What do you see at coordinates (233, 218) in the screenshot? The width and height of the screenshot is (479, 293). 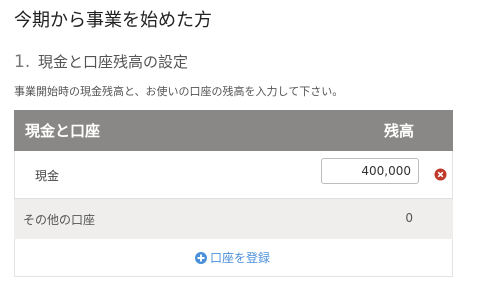 I see `table-row-other-accounts: その他の口座 0` at bounding box center [233, 218].